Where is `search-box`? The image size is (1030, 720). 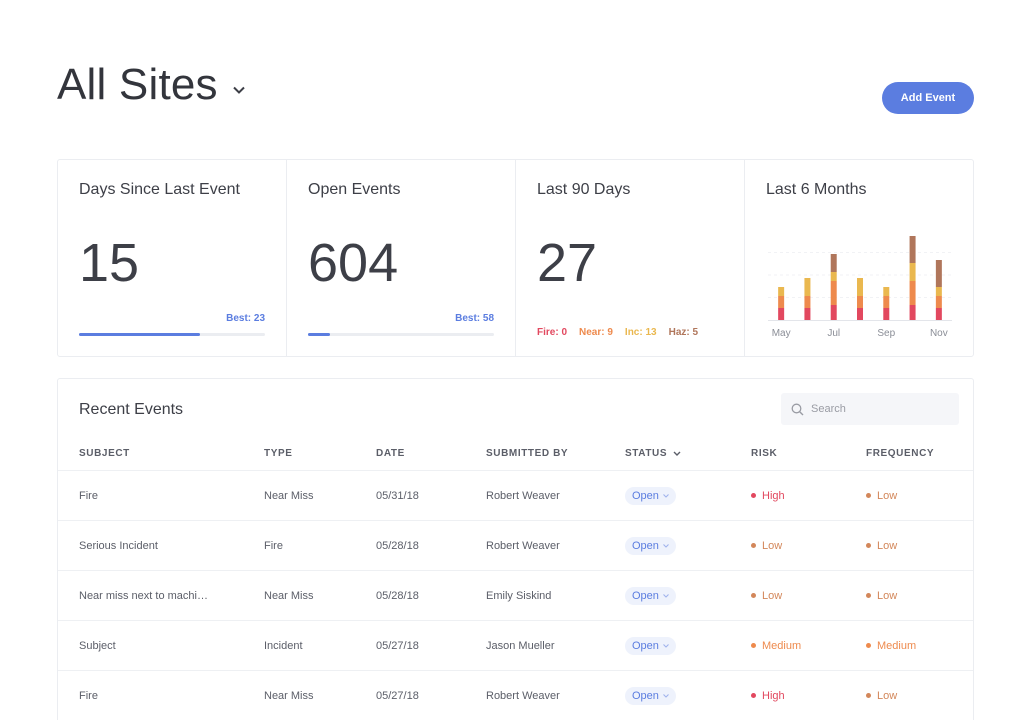
search-box is located at coordinates (870, 409).